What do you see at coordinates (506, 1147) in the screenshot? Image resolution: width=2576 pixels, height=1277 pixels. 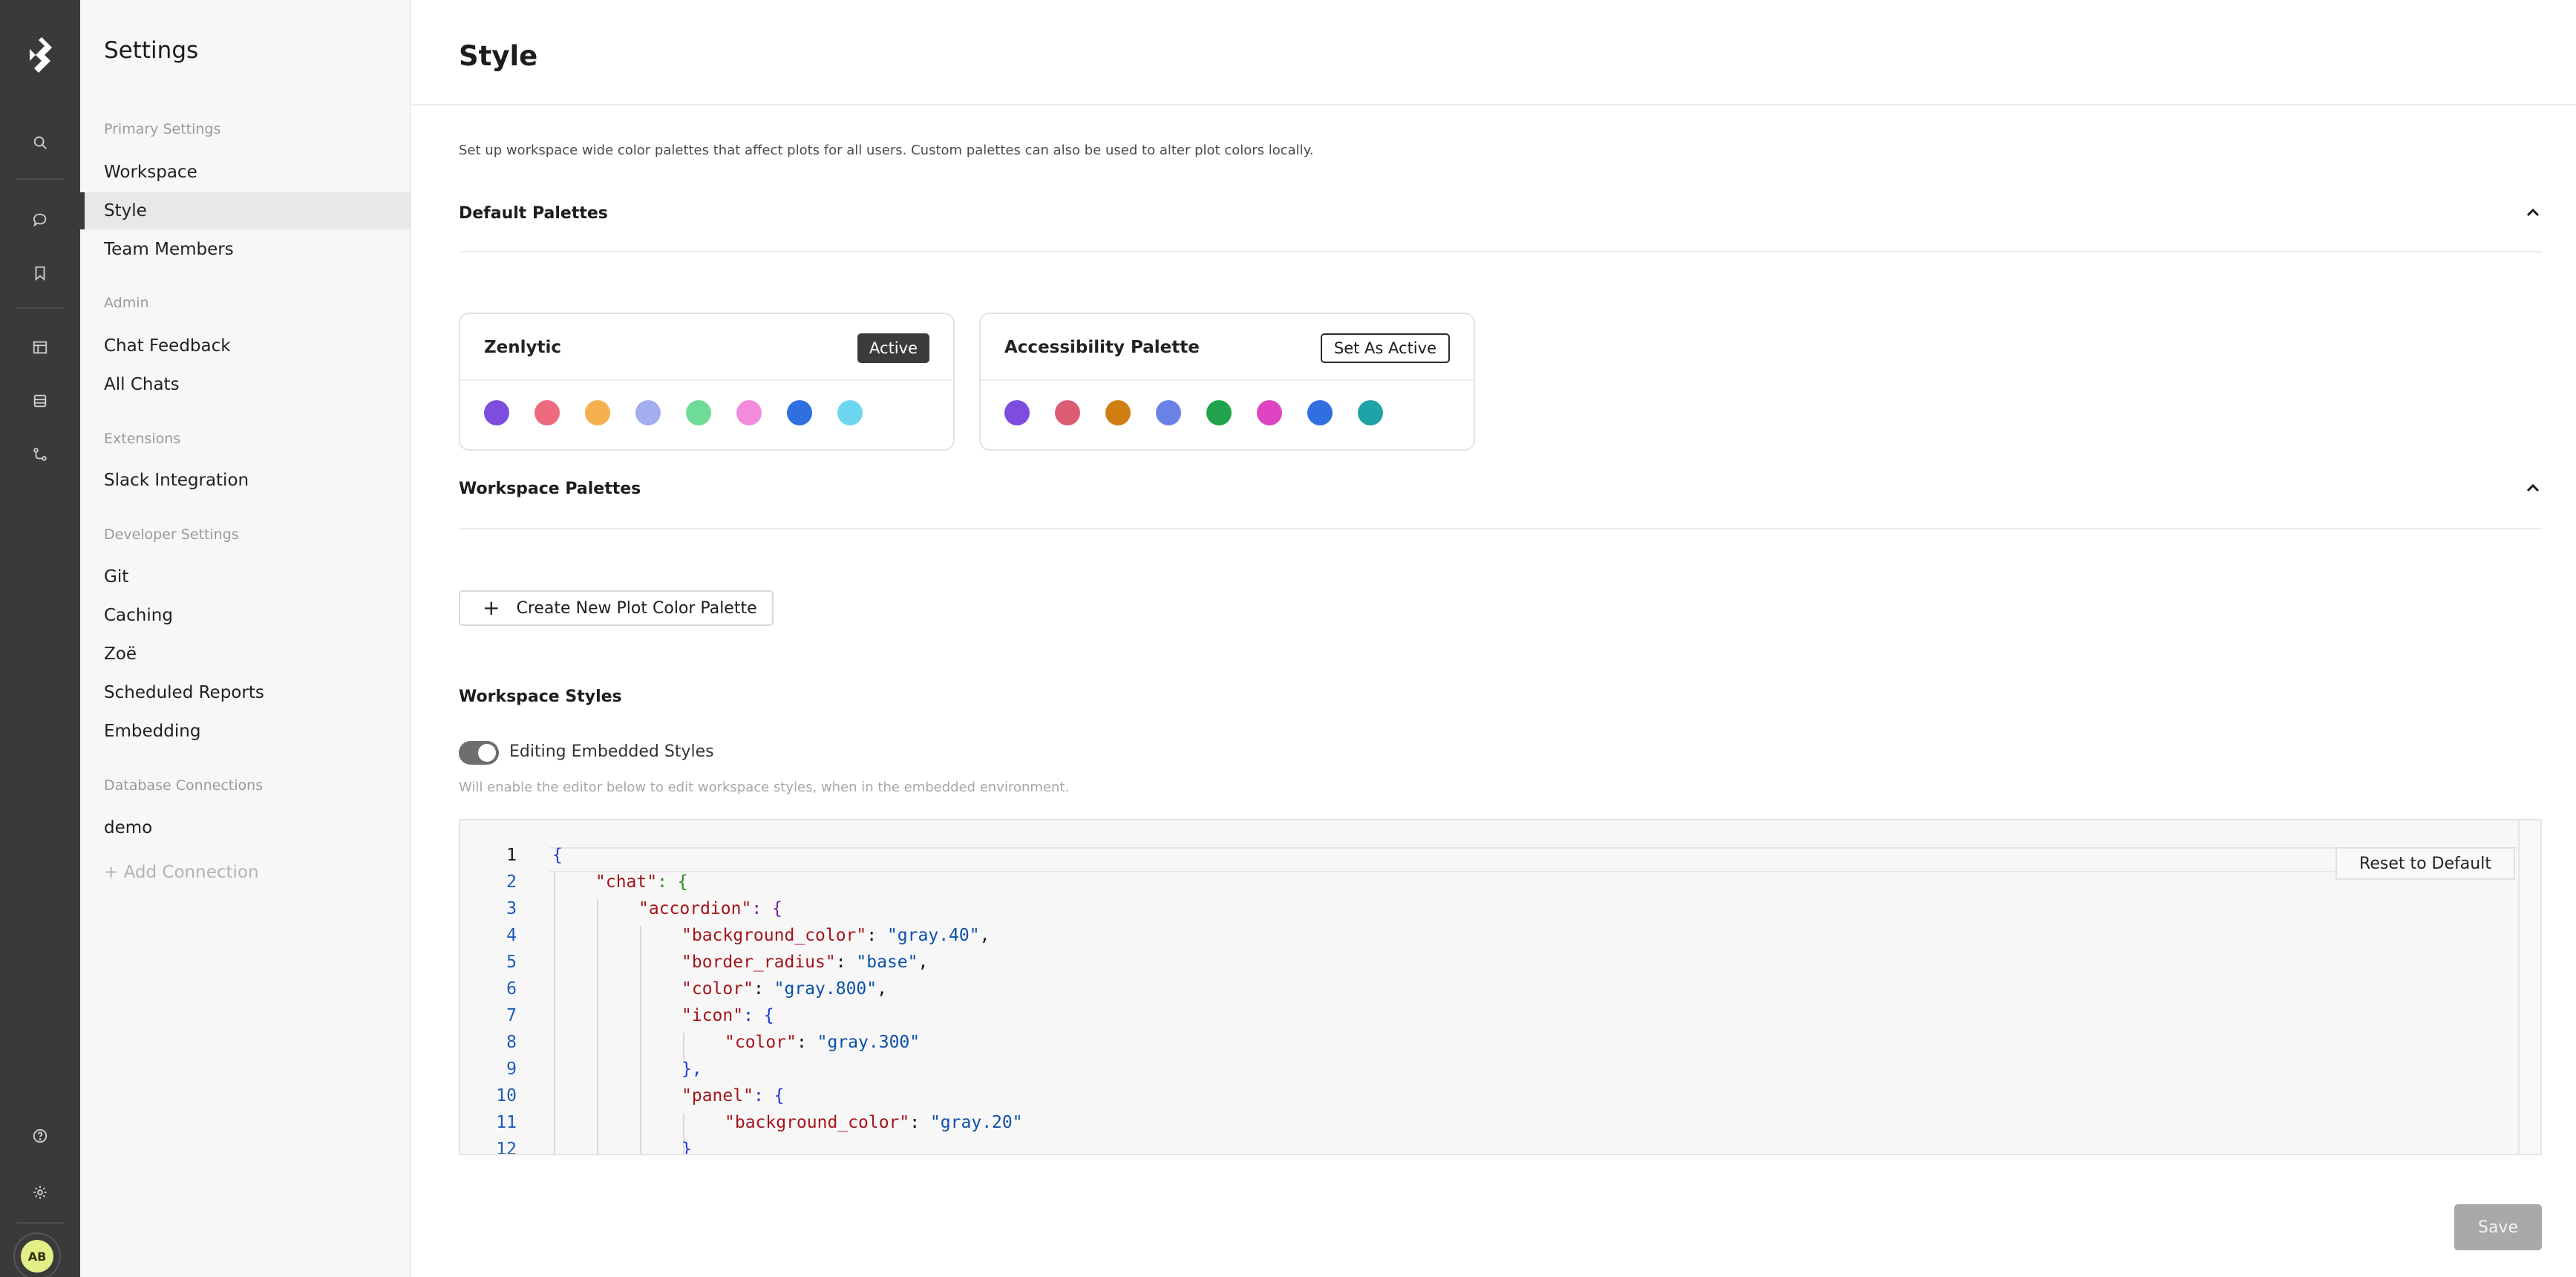 I see `line-number: 12` at bounding box center [506, 1147].